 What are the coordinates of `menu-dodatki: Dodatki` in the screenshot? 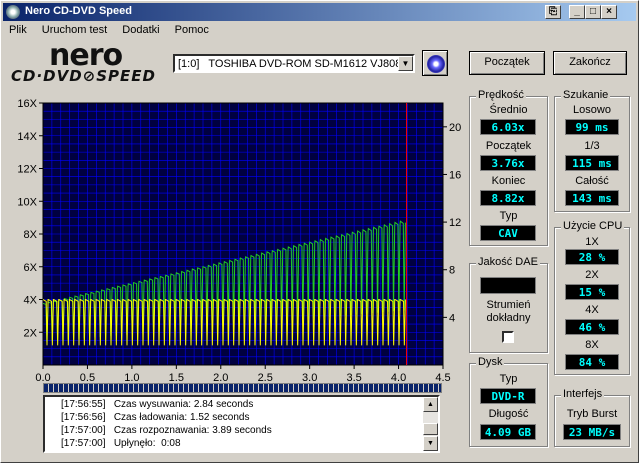 It's located at (140, 29).